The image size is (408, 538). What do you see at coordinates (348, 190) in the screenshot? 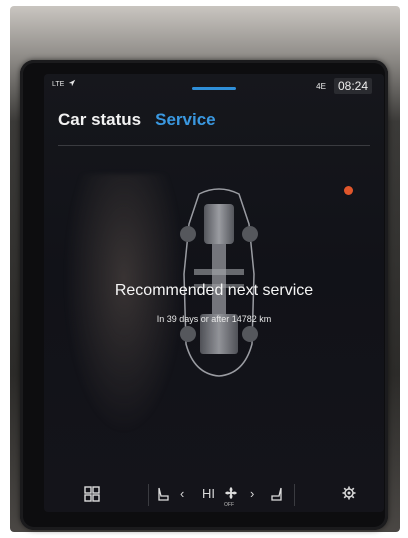
I see `warning-dot` at bounding box center [348, 190].